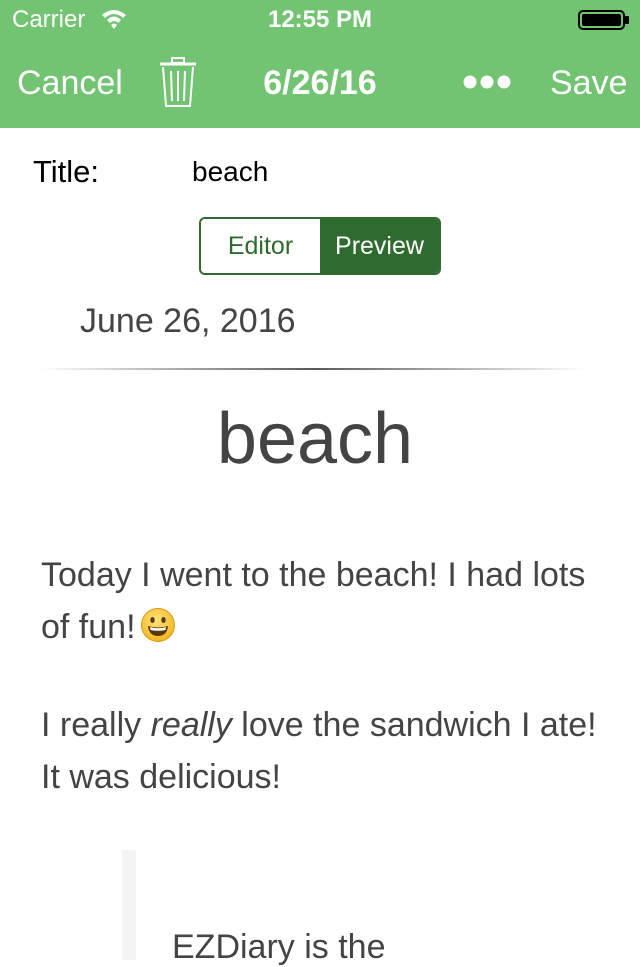 The height and width of the screenshot is (967, 640). What do you see at coordinates (260, 246) in the screenshot?
I see `tab-editor: Editor` at bounding box center [260, 246].